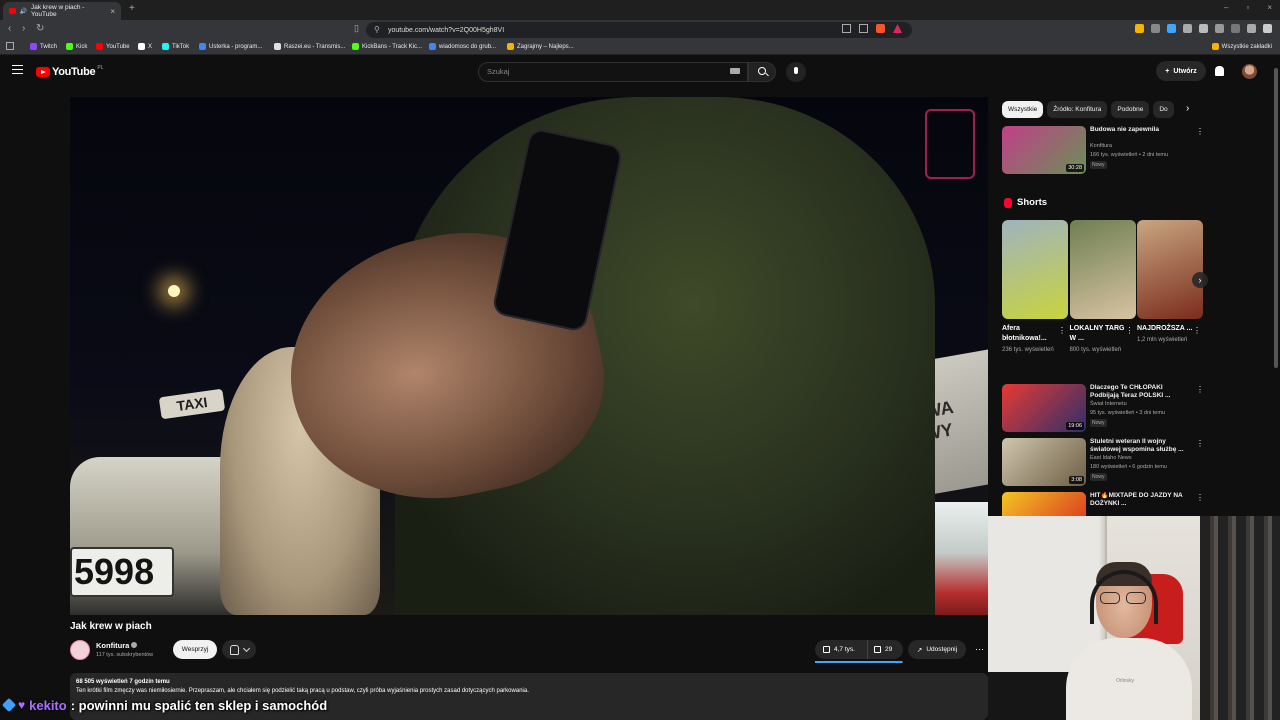  I want to click on maximize-button: ▫, so click(1247, 7).